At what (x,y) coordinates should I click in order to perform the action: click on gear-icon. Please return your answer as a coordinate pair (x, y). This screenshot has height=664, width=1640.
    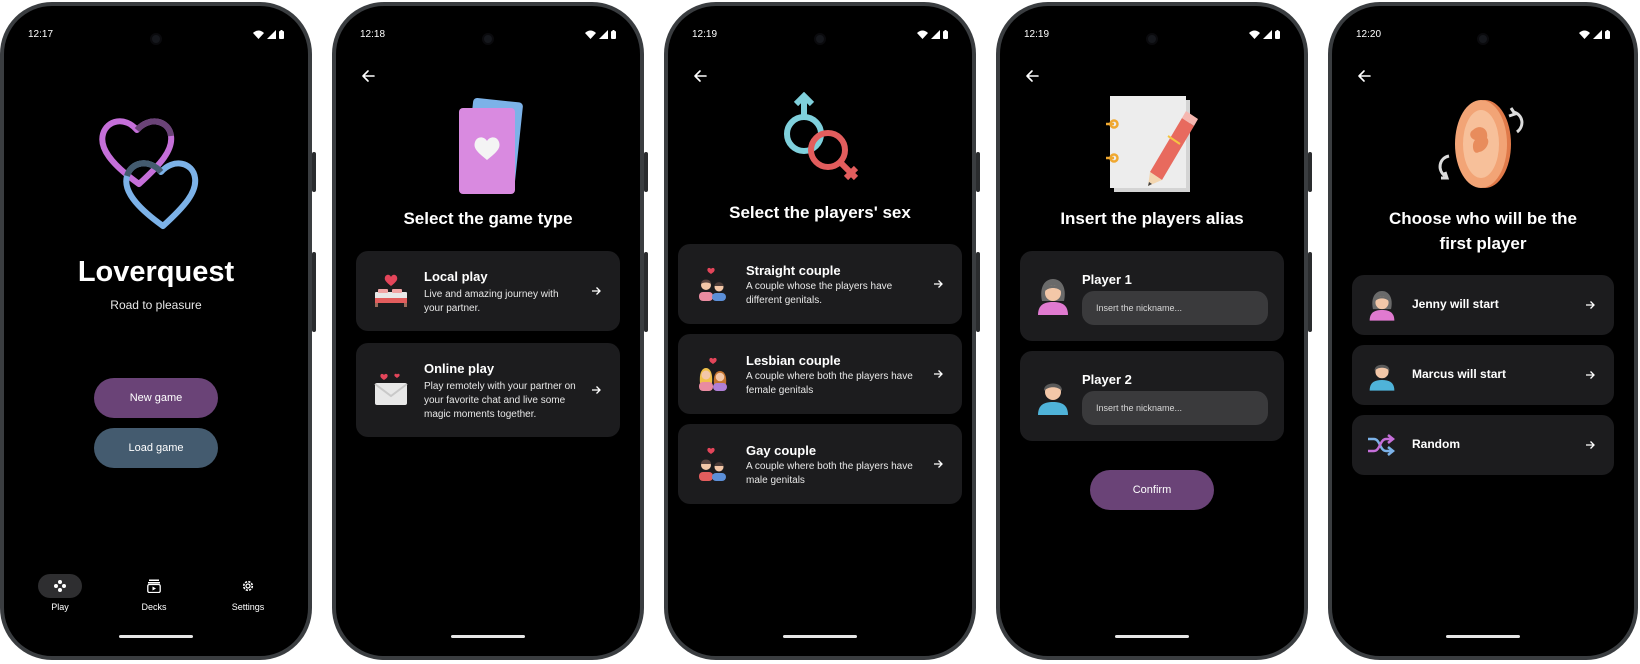
    Looking at the image, I should click on (248, 586).